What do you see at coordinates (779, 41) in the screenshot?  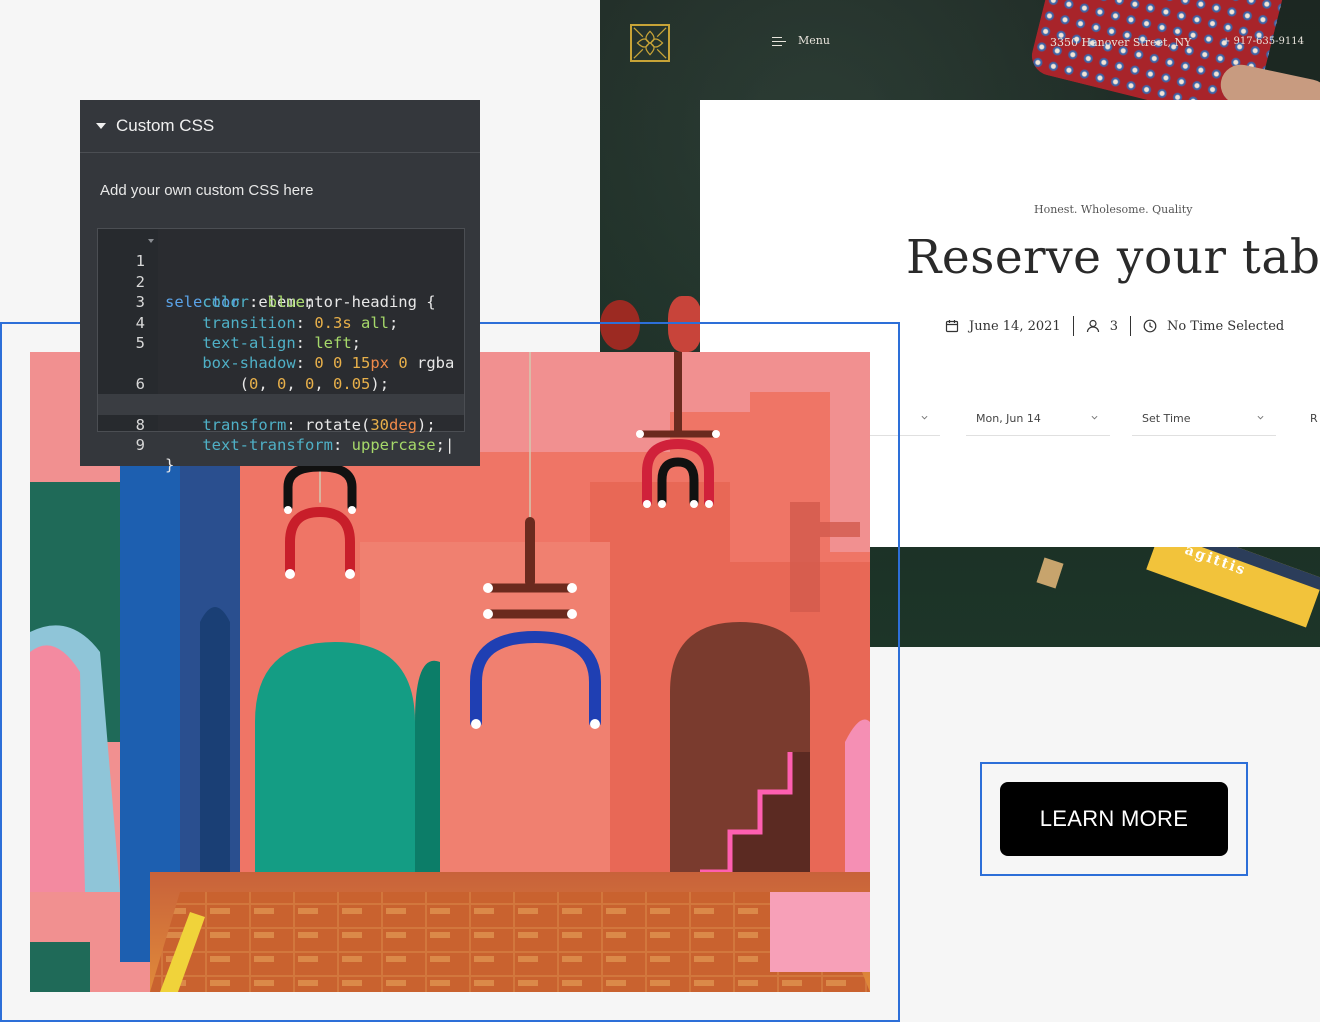 I see `hamburger-icon` at bounding box center [779, 41].